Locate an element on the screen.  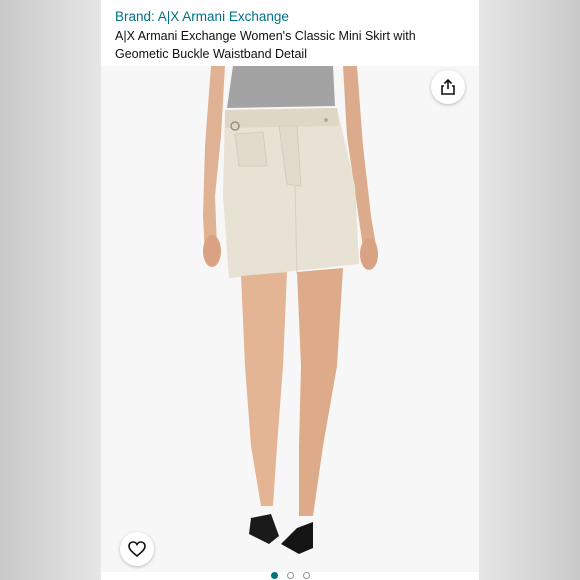
share-button is located at coordinates (448, 87).